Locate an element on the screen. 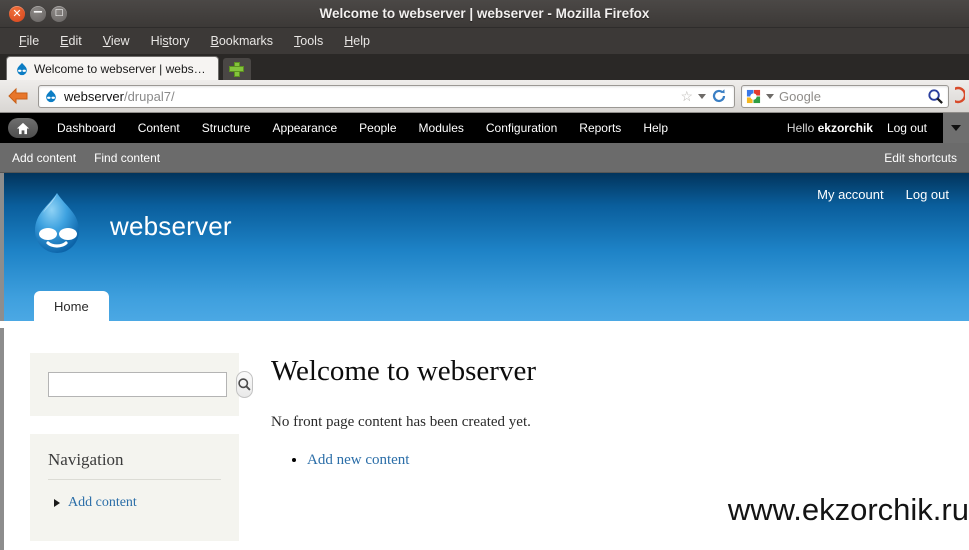  user-greeting: Hello ekzorchik is located at coordinates (837, 128).